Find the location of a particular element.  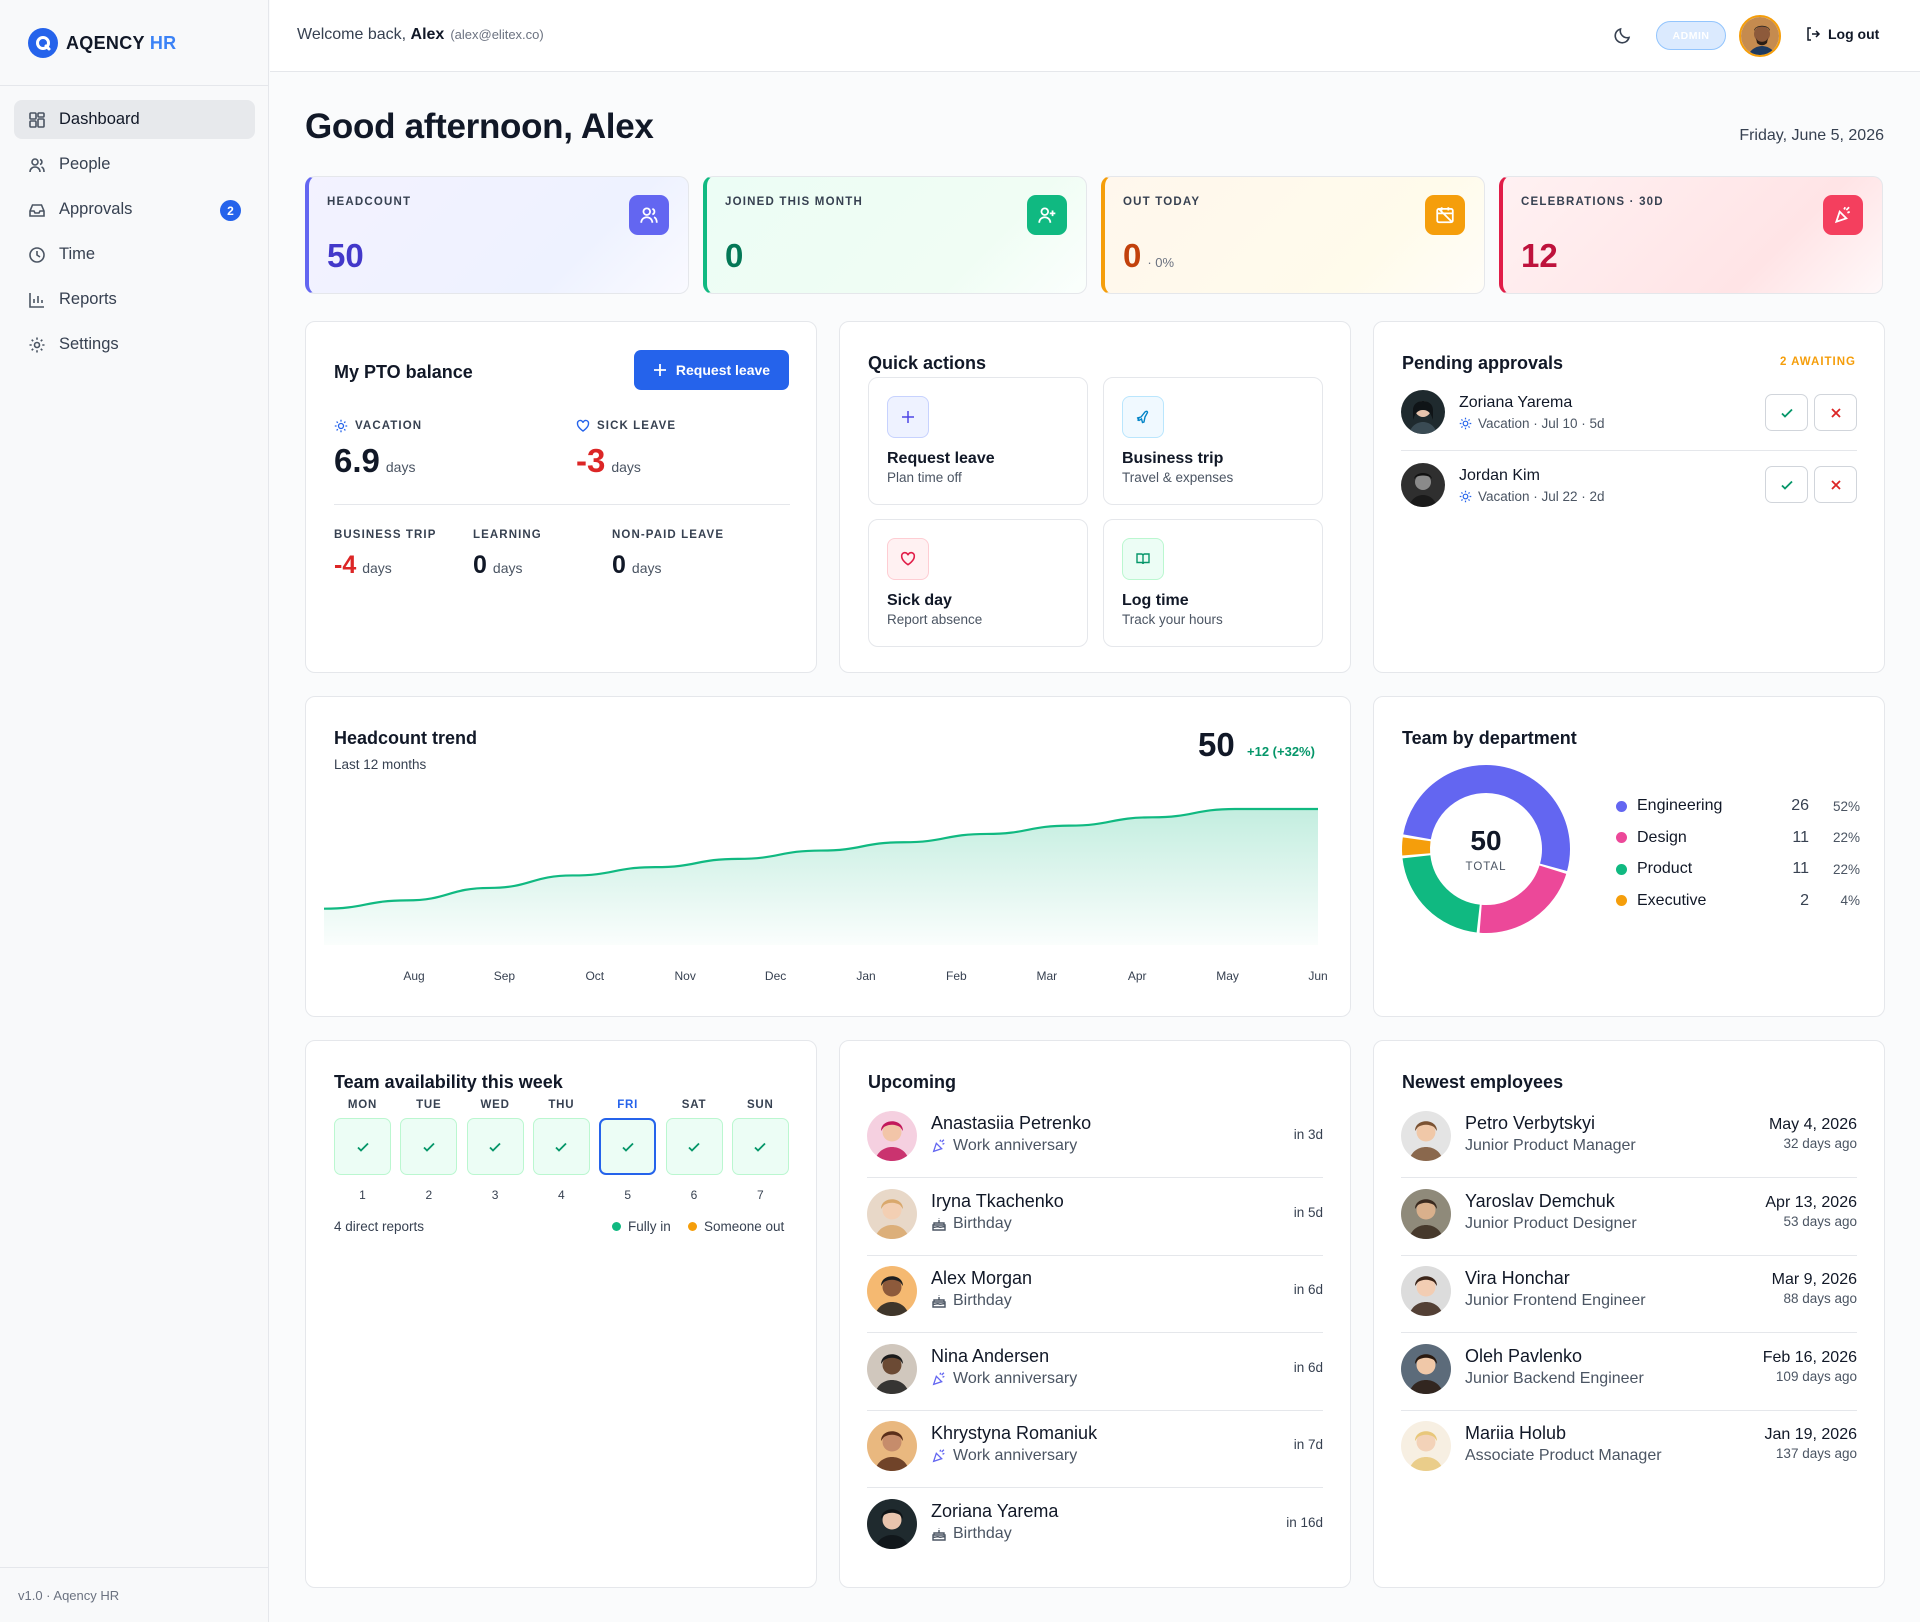

business-trip-label: BUSINESS TRIP is located at coordinates (385, 535).